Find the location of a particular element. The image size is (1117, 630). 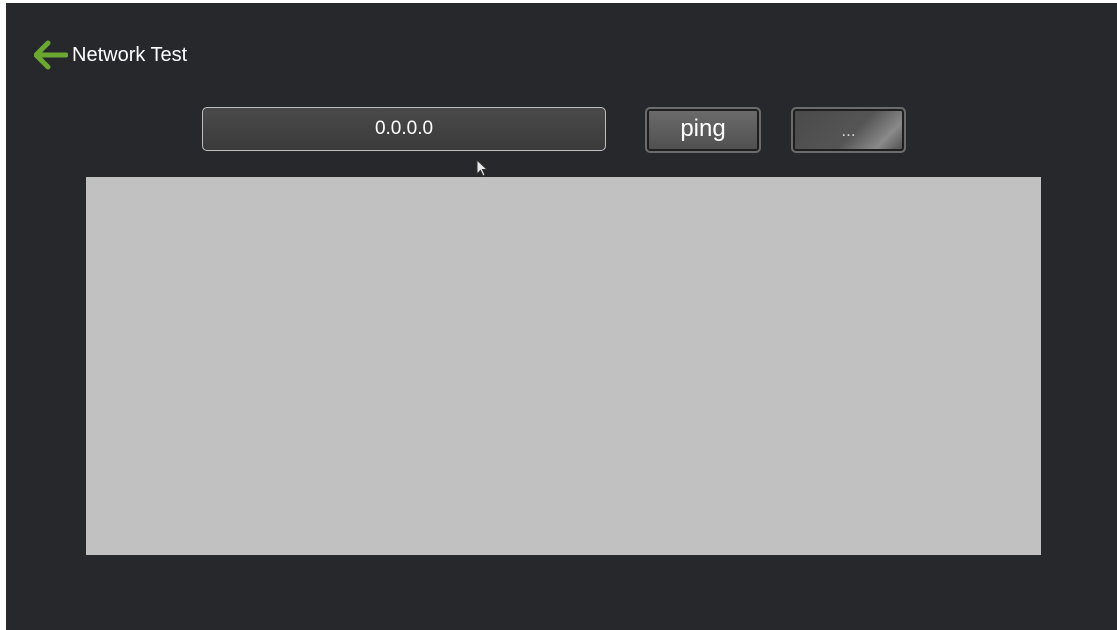

arrow-left-icon is located at coordinates (51, 55).